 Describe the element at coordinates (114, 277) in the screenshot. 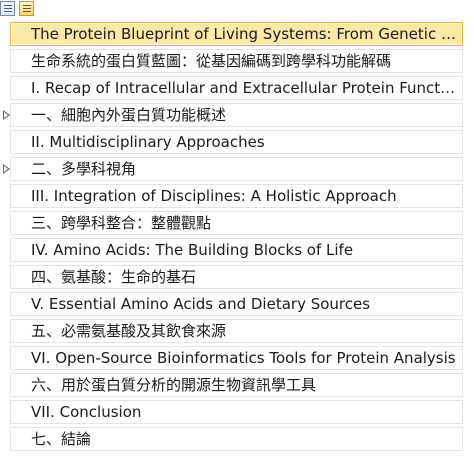

I see `outline-item-label: 四、氨基酸：生命的基石` at that location.